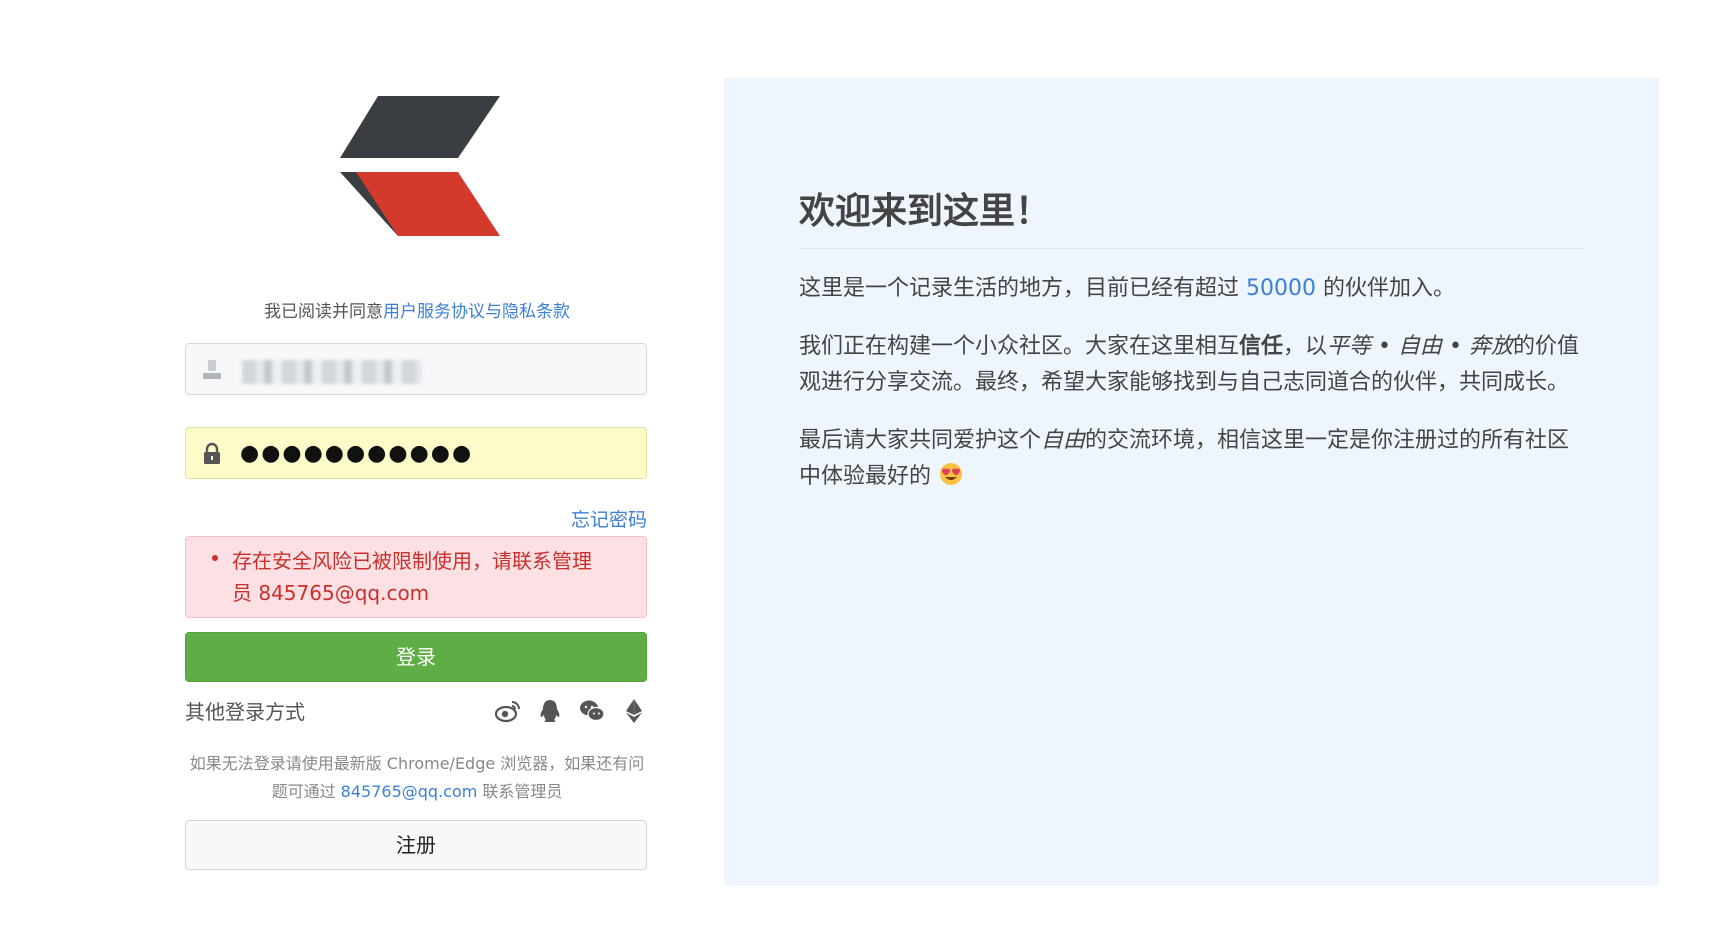  Describe the element at coordinates (215, 558) in the screenshot. I see `alert-bullet` at that location.